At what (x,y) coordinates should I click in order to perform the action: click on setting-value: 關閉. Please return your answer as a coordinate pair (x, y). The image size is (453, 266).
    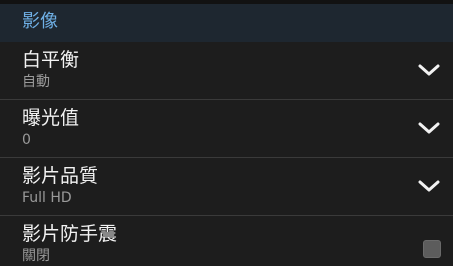
    Looking at the image, I should click on (36, 256).